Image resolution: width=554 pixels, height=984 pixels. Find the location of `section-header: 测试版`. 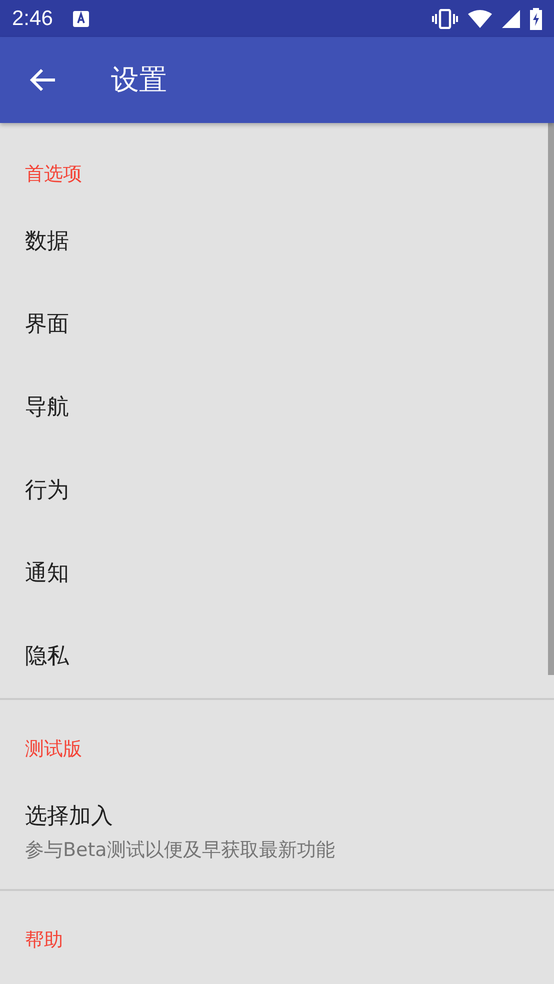

section-header: 测试版 is located at coordinates (53, 749).